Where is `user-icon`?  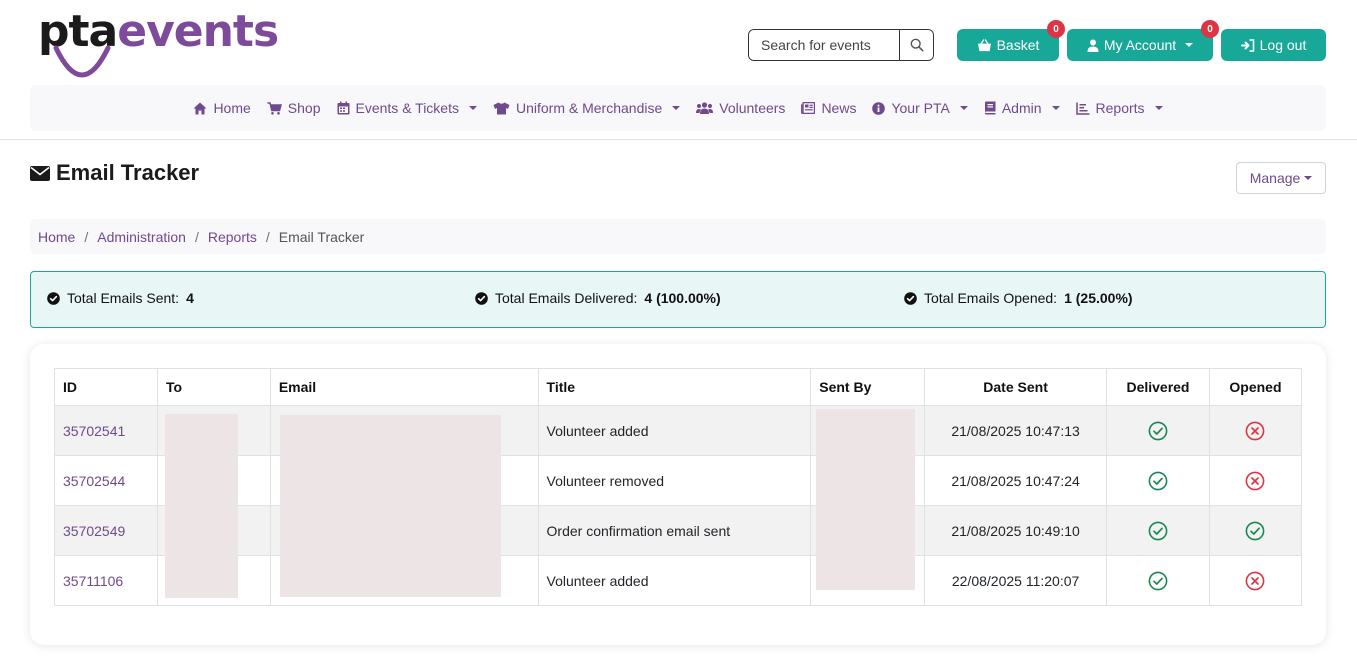 user-icon is located at coordinates (1093, 45).